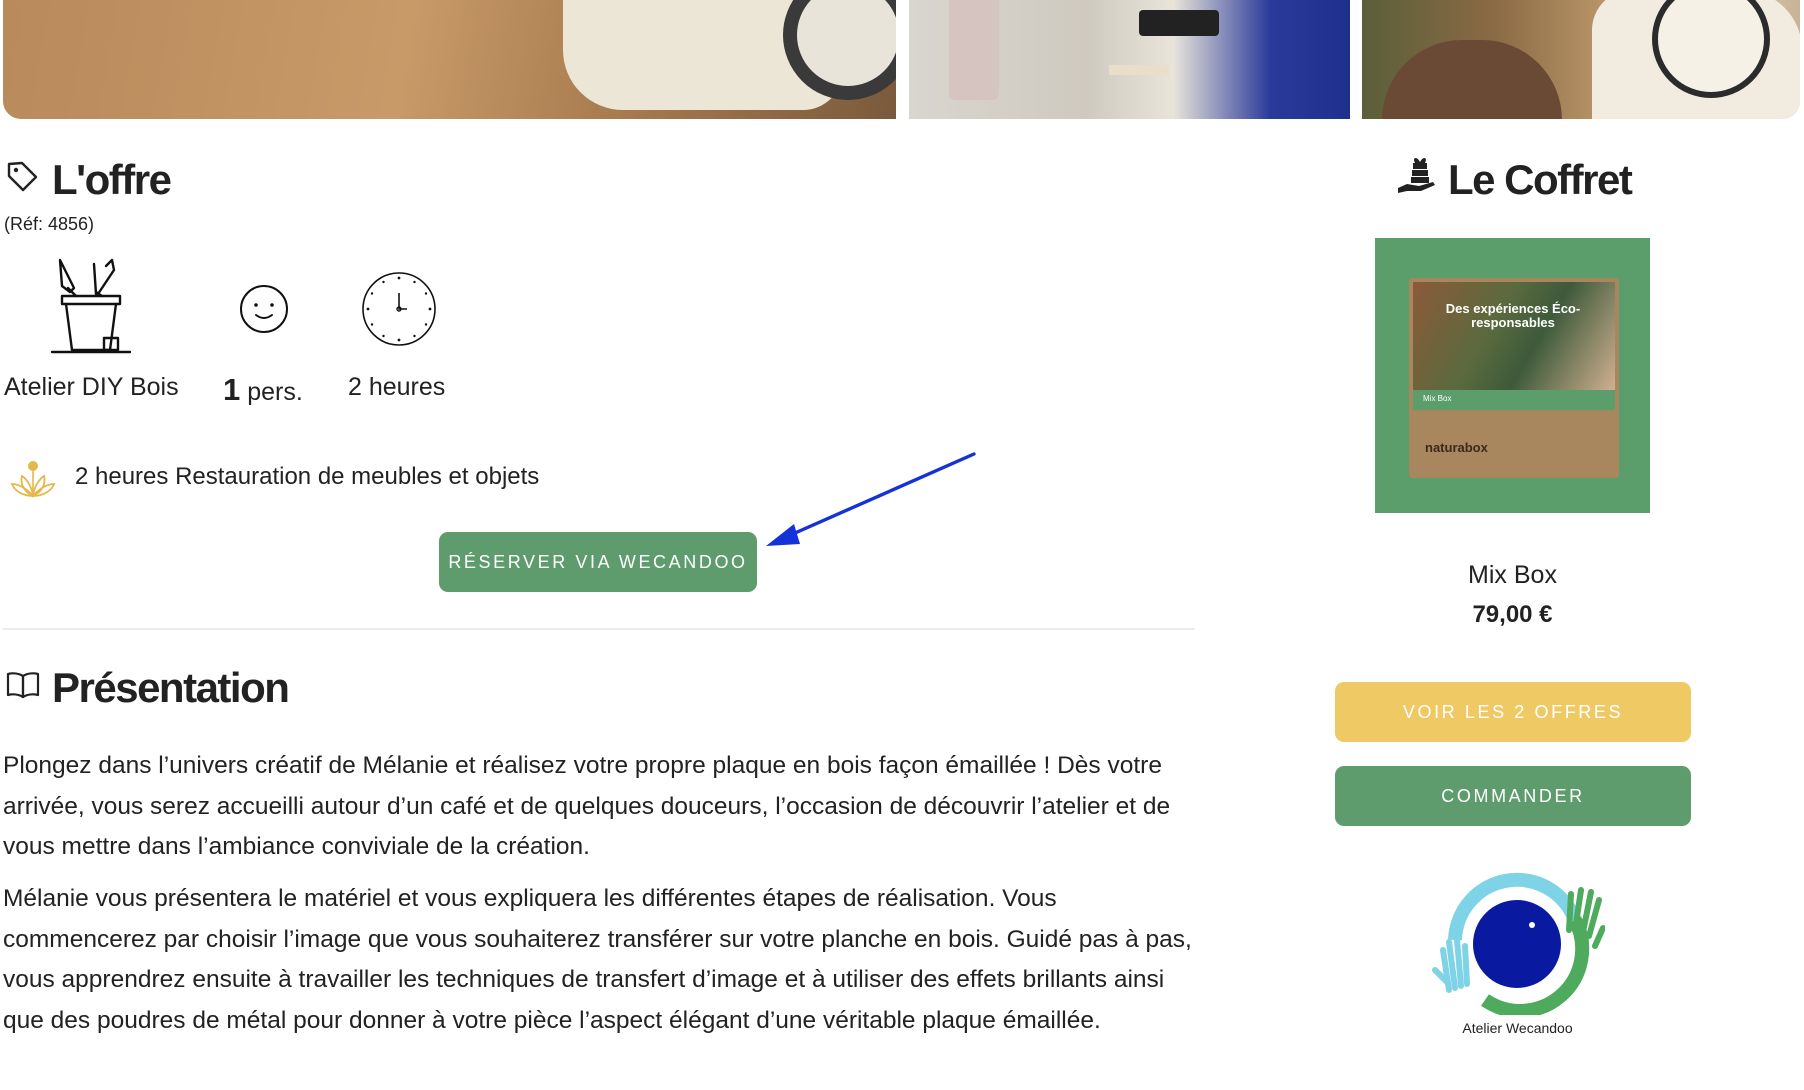  I want to click on feature-participants-label: 1 pers., so click(263, 390).